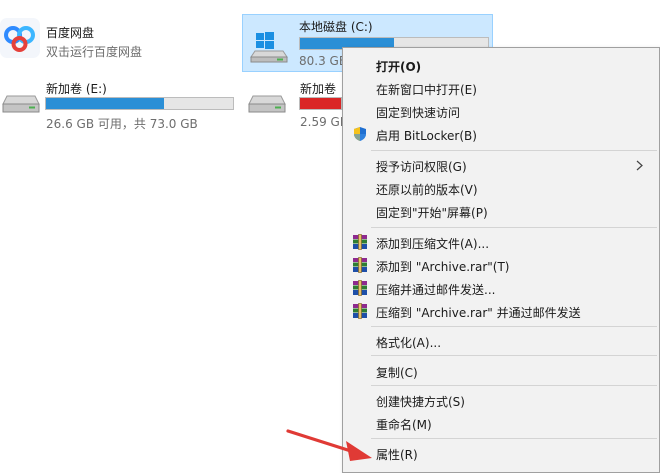 The height and width of the screenshot is (473, 660). I want to click on windows-drive-icon, so click(269, 47).